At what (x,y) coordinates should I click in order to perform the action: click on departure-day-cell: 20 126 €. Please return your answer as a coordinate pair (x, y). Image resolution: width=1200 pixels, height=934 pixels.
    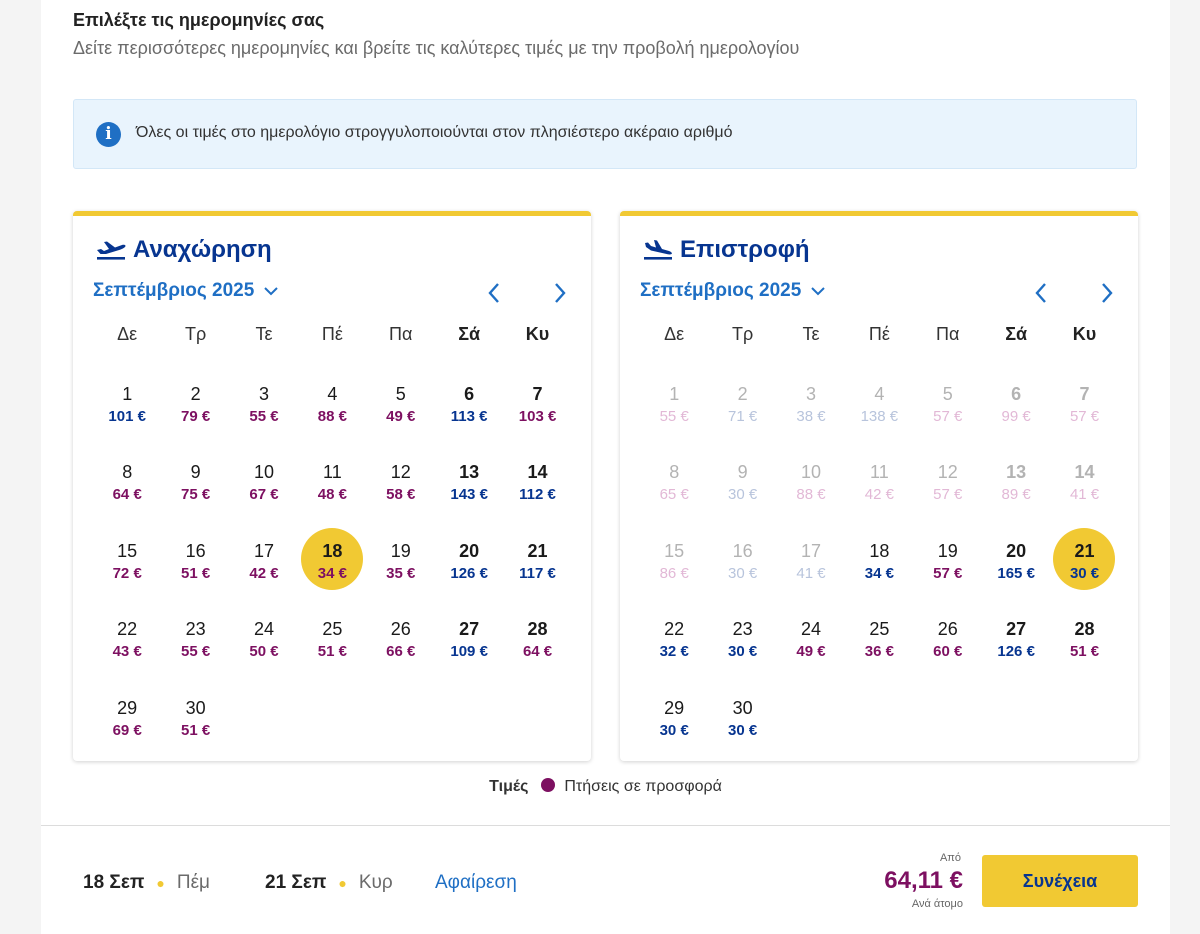
    Looking at the image, I should click on (469, 554).